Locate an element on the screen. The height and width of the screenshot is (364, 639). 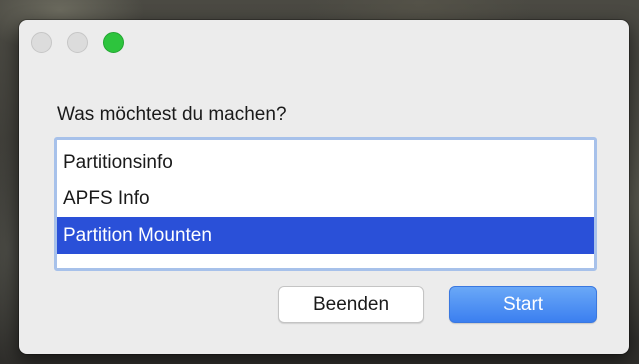
start-button: Start is located at coordinates (523, 304).